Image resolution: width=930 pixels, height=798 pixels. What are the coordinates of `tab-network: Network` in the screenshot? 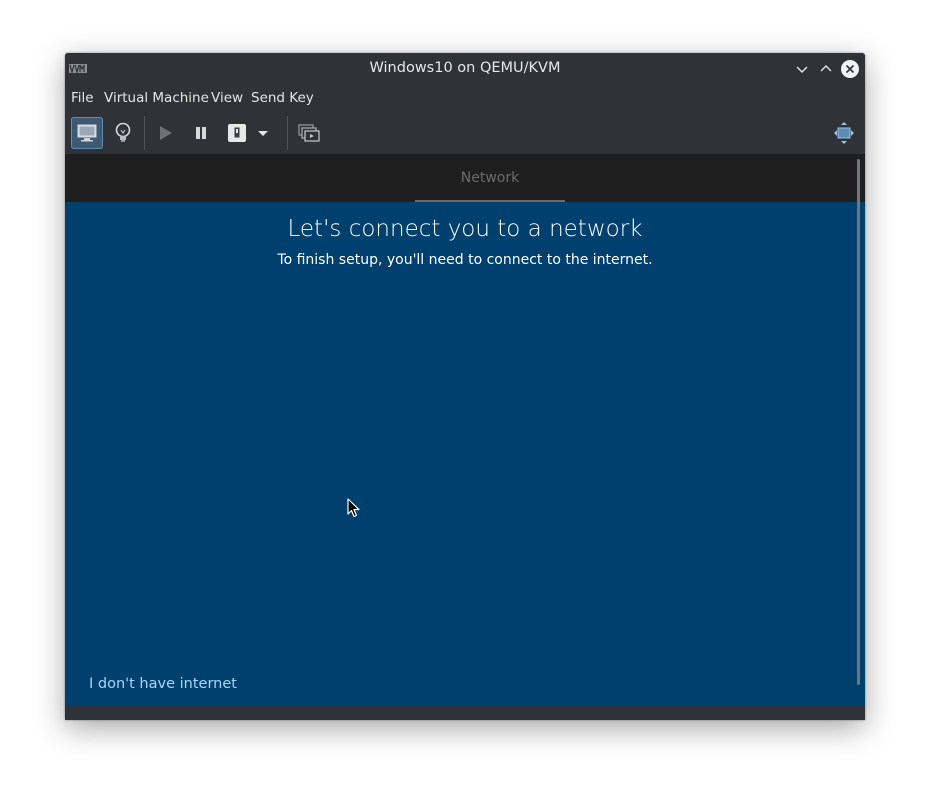 It's located at (490, 178).